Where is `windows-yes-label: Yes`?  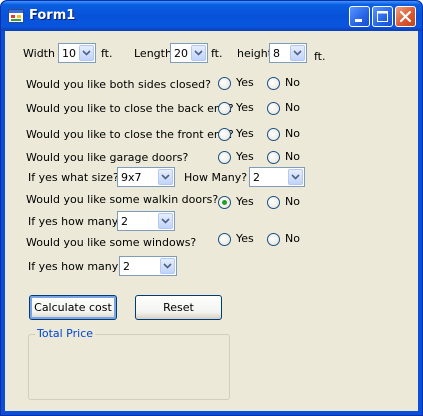
windows-yes-label: Yes is located at coordinates (245, 238).